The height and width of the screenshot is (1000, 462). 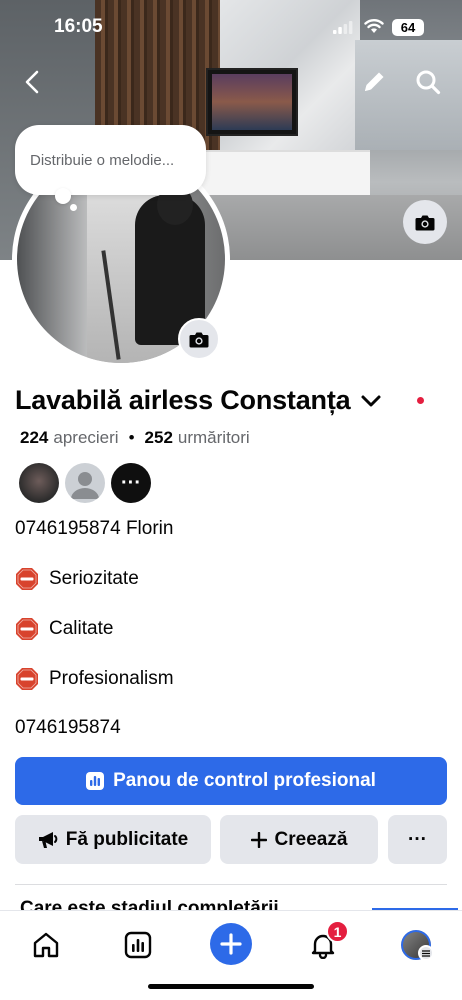 I want to click on cover-tv, so click(x=252, y=102).